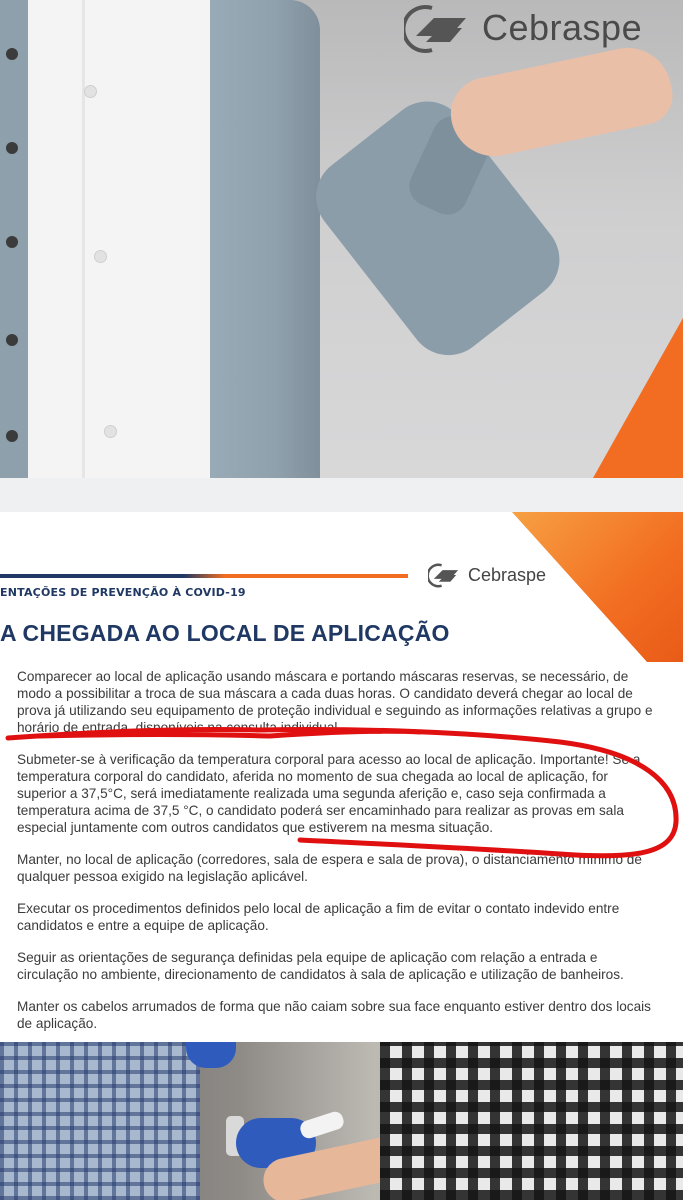  I want to click on cebraspe-logo-small: Cebraspe, so click(487, 575).